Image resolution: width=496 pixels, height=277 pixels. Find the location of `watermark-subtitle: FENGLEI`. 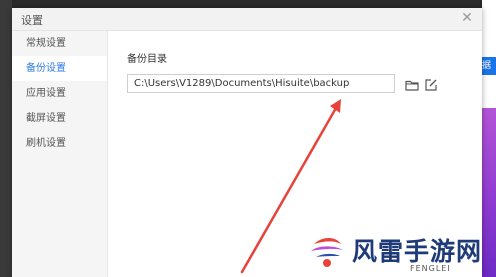

watermark-subtitle: FENGLEI is located at coordinates (430, 268).